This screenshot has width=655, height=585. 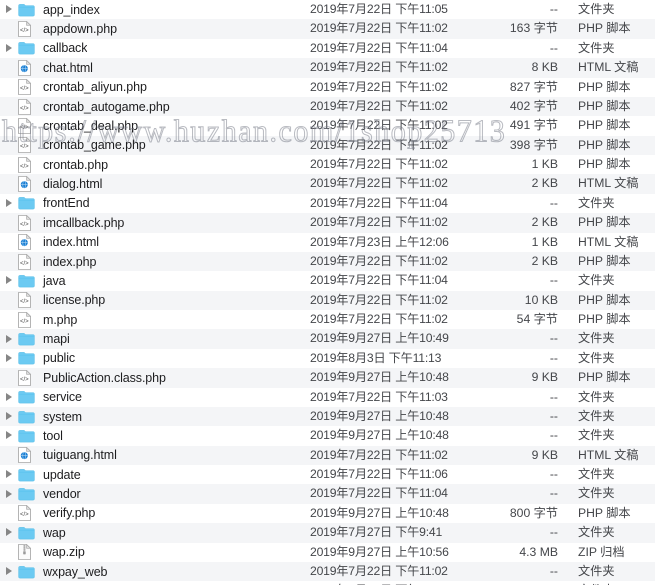 I want to click on file-size: 398 字节, so click(x=533, y=144).